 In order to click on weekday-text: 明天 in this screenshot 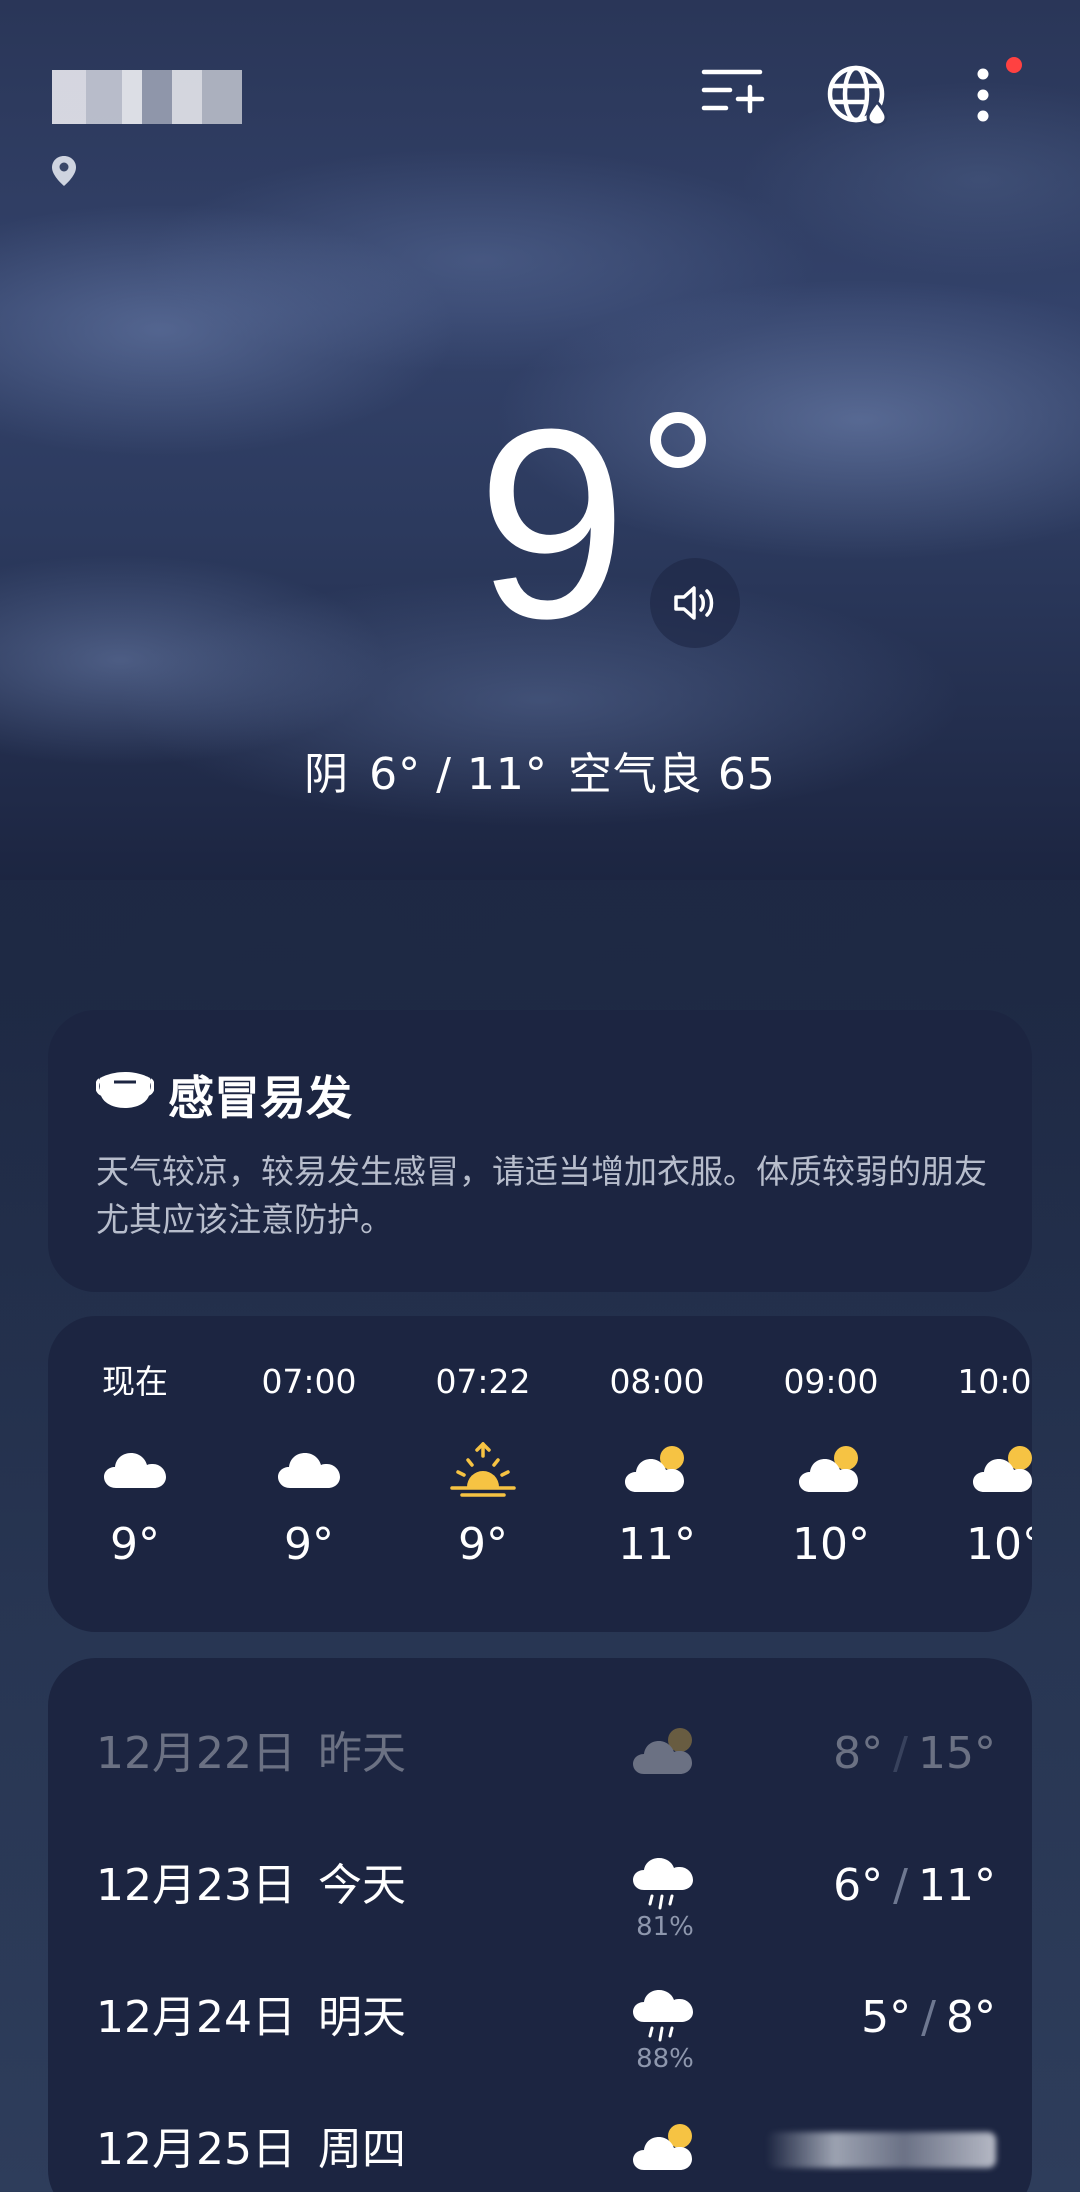, I will do `click(361, 2017)`.